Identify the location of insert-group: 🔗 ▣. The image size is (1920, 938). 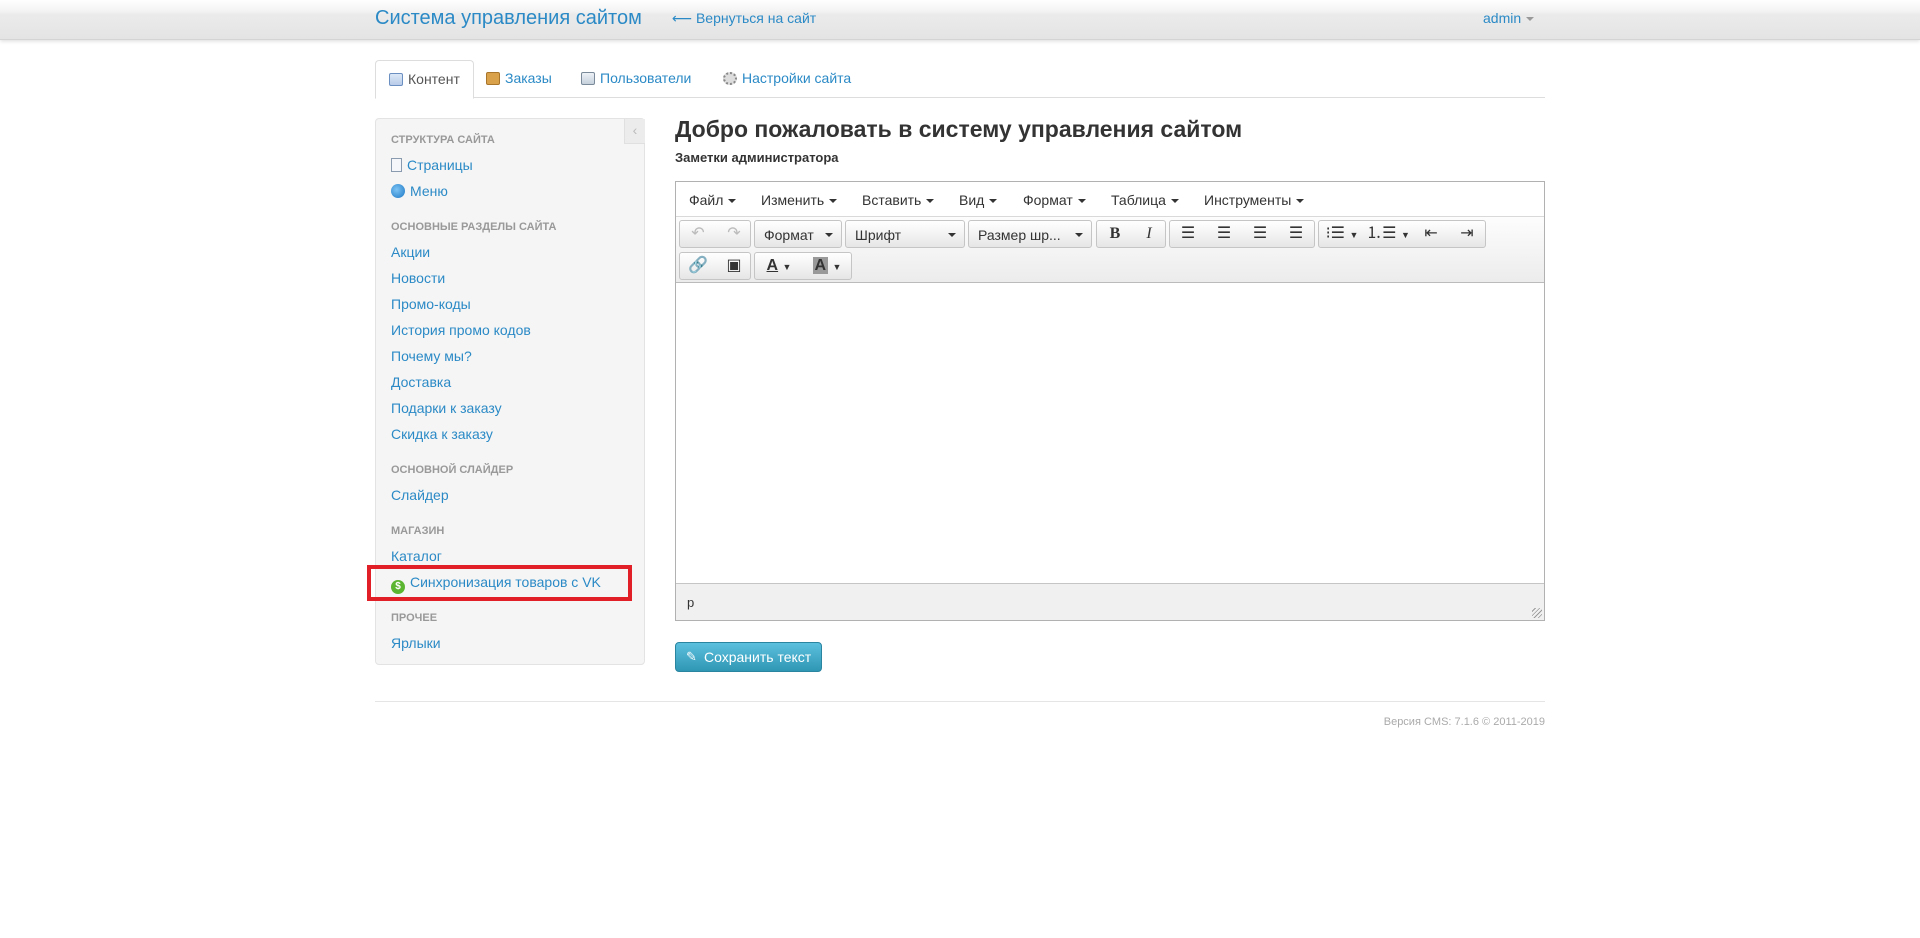
(715, 266).